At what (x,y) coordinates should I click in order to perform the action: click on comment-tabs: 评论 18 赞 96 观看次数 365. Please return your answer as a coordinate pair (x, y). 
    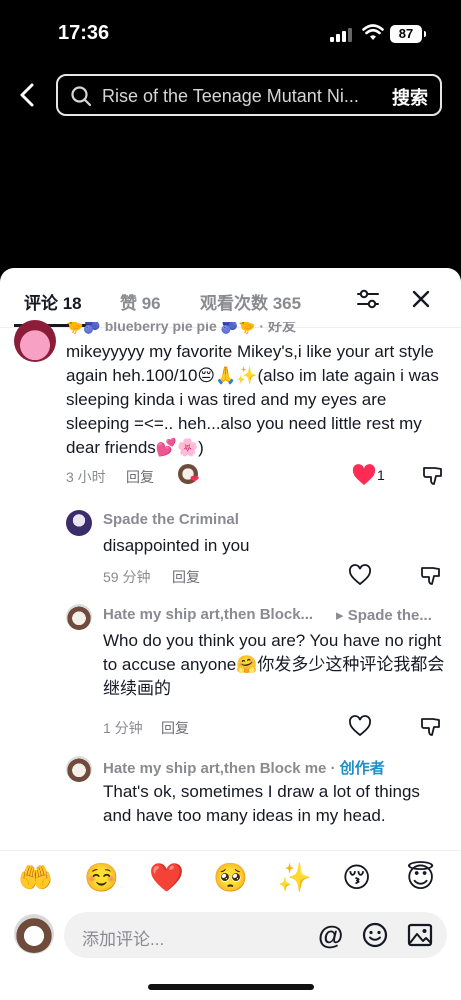
    Looking at the image, I should click on (230, 298).